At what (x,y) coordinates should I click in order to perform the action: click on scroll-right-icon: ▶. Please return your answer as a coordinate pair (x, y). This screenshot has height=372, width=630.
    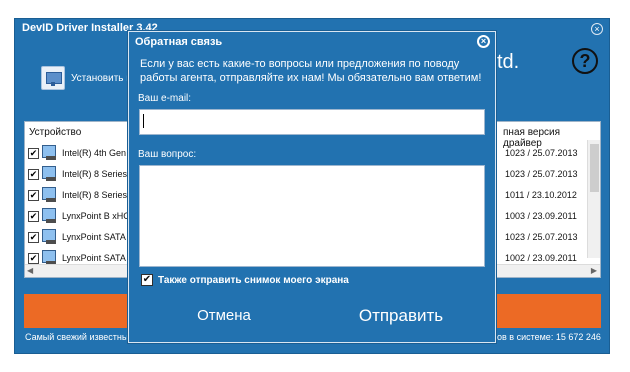
    Looking at the image, I should click on (594, 270).